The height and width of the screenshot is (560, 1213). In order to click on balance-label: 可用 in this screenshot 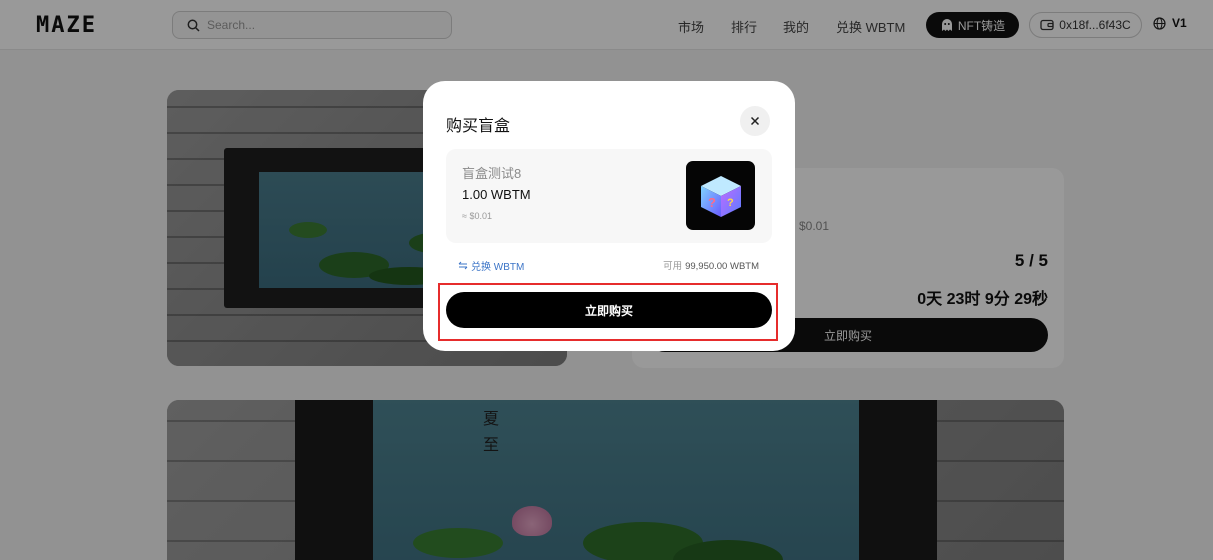, I will do `click(673, 266)`.